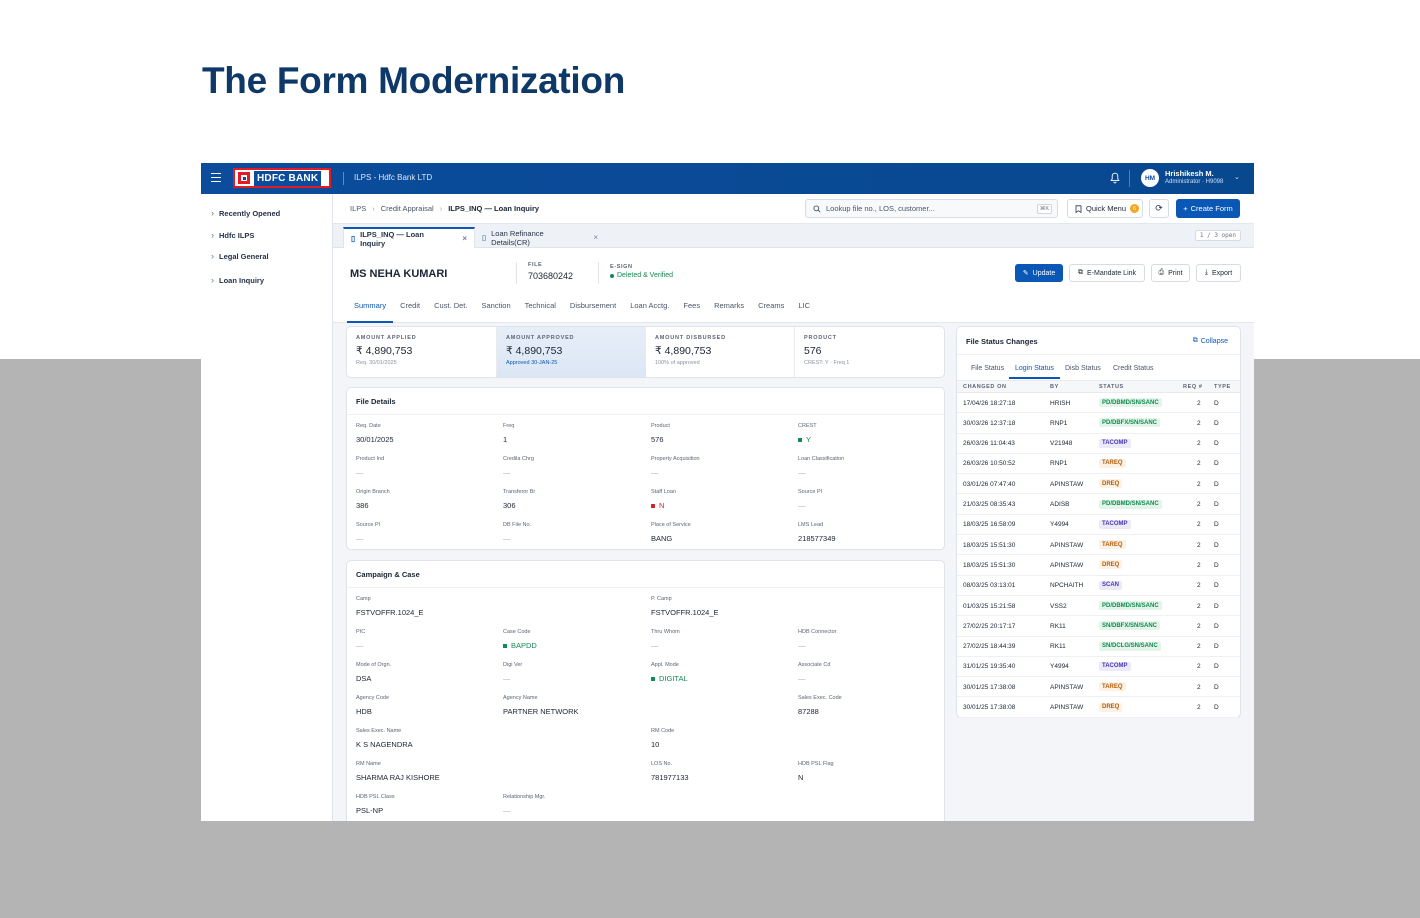 This screenshot has width=1420, height=918. I want to click on tab-lic: LIC, so click(804, 307).